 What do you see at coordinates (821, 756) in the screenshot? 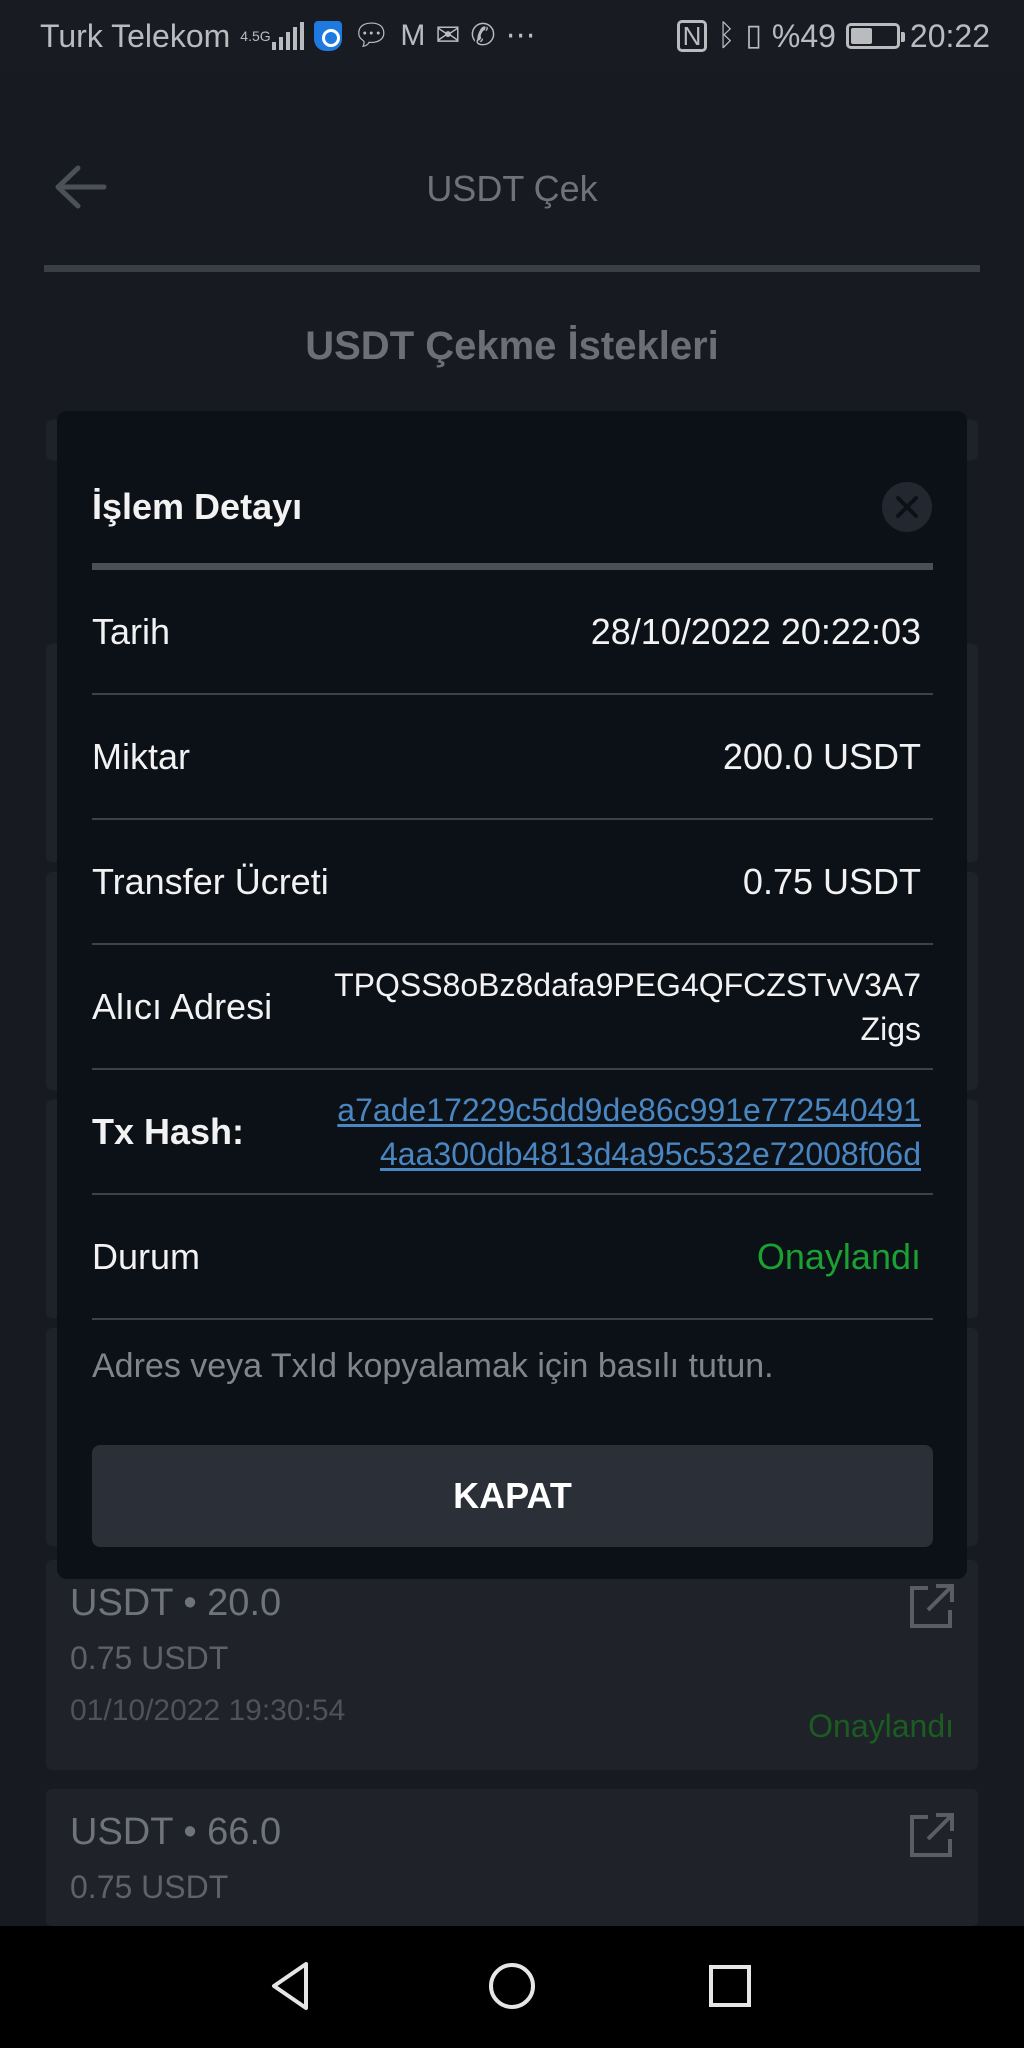
I see `amount-value: 200.0 USDT` at bounding box center [821, 756].